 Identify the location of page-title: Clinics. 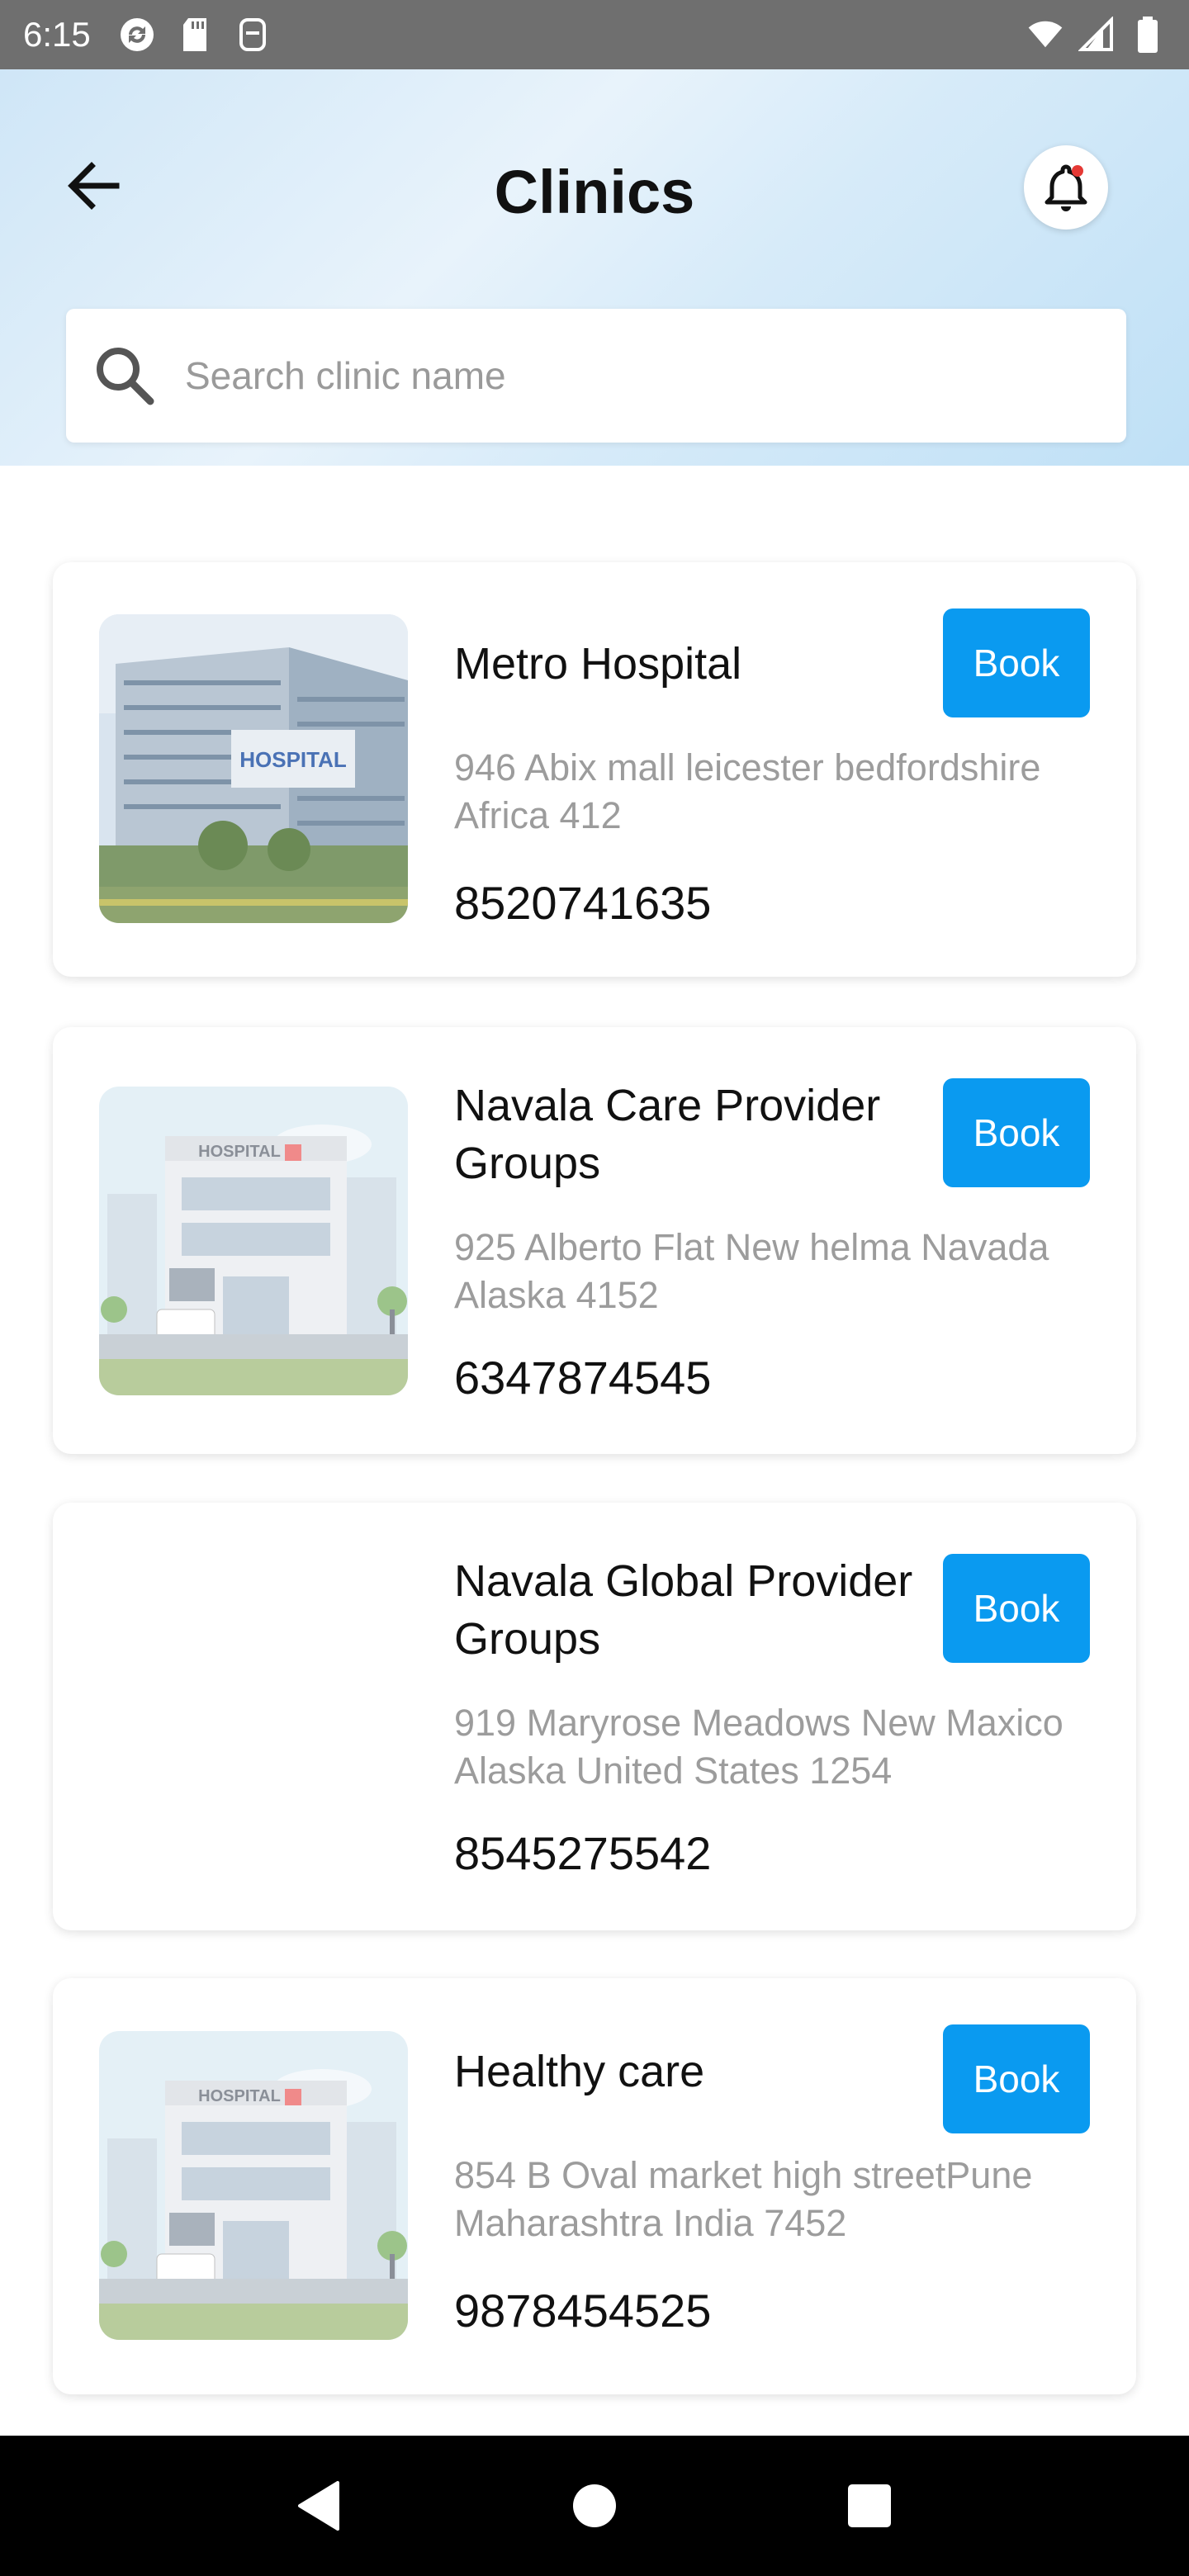
(594, 192).